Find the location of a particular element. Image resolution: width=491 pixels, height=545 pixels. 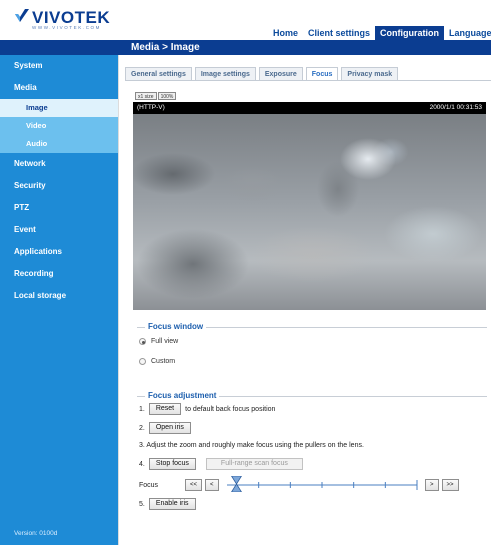

vivotek-logo: VIVOTEK WWW.VIVOTEK.COM is located at coordinates (74, 21).